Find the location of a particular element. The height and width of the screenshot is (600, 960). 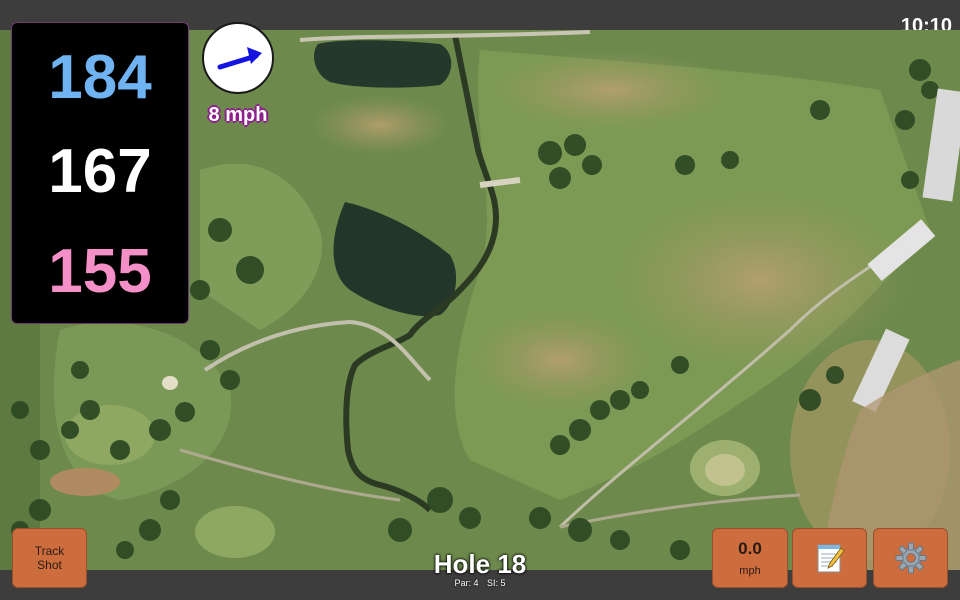

speed-value: 0.0 is located at coordinates (750, 548).